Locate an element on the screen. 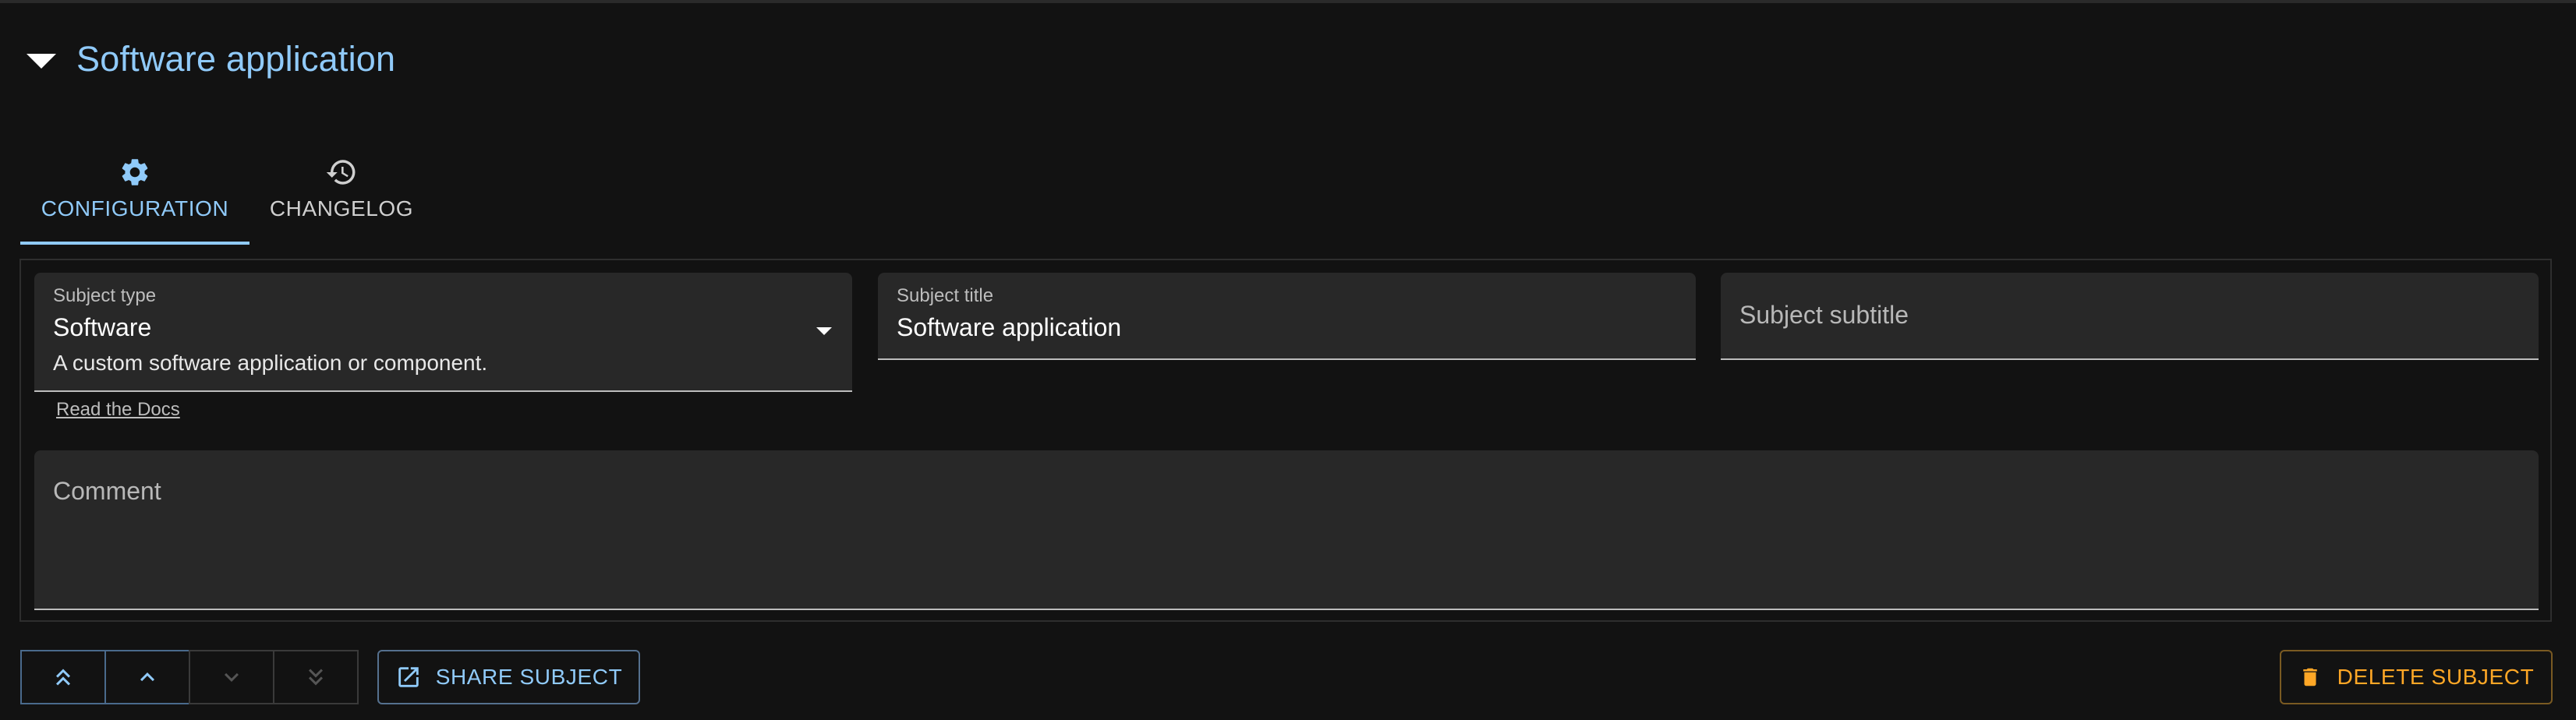 The width and height of the screenshot is (2576, 720). subject-title-field: Subject title Software application is located at coordinates (1287, 316).